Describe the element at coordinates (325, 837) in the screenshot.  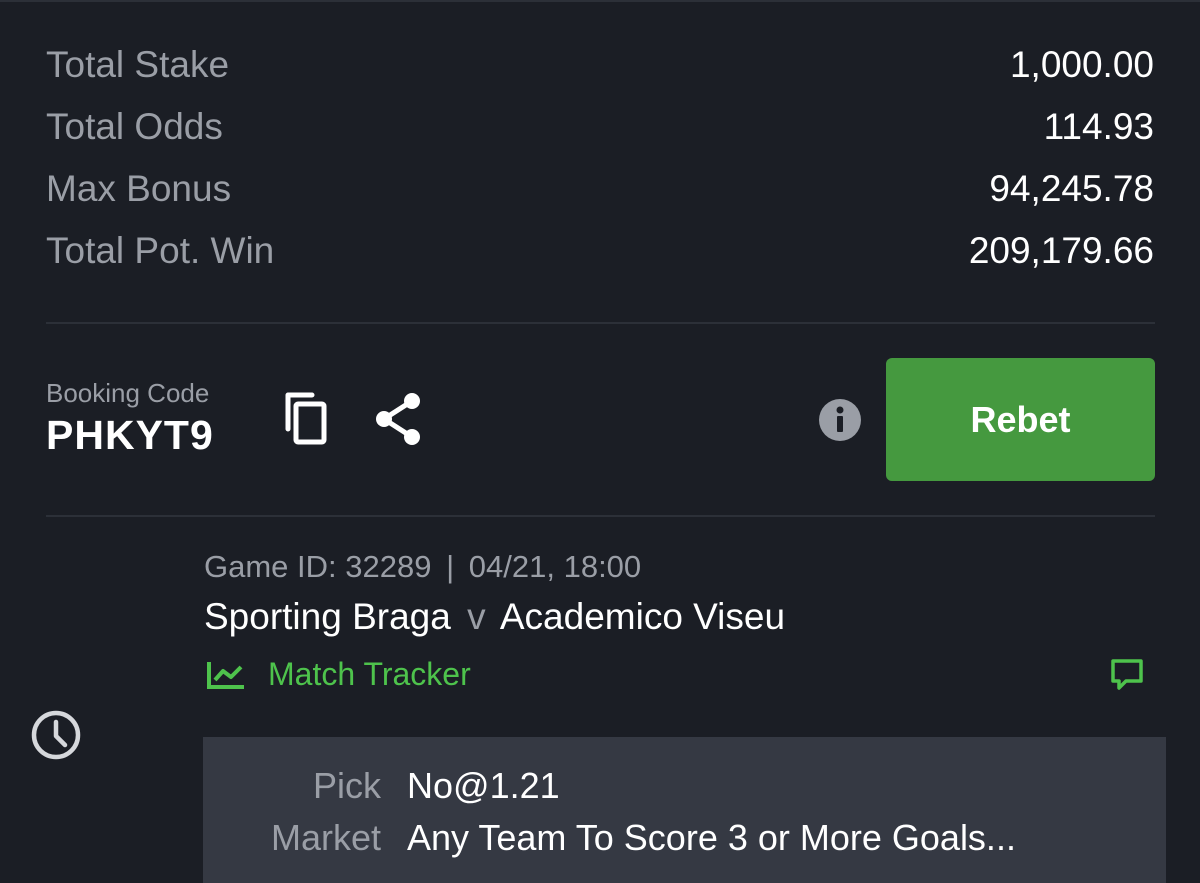
I see `market-label: Market` at that location.